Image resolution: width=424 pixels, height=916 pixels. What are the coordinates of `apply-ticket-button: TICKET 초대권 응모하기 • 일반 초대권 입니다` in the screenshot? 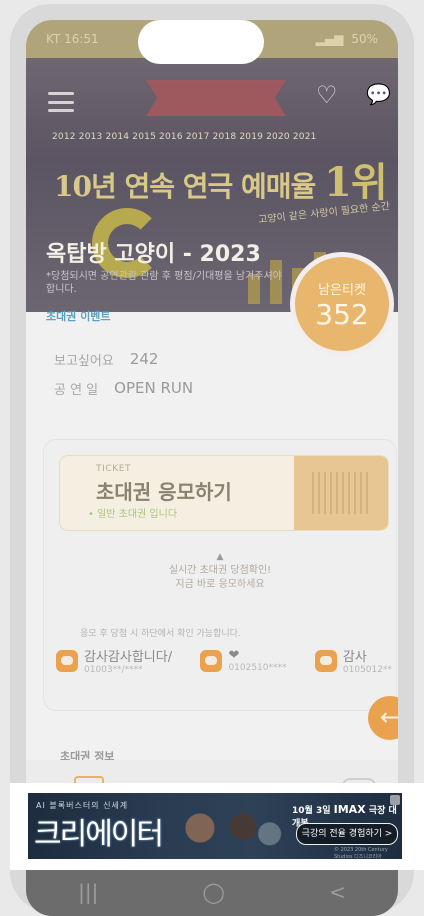 It's located at (224, 493).